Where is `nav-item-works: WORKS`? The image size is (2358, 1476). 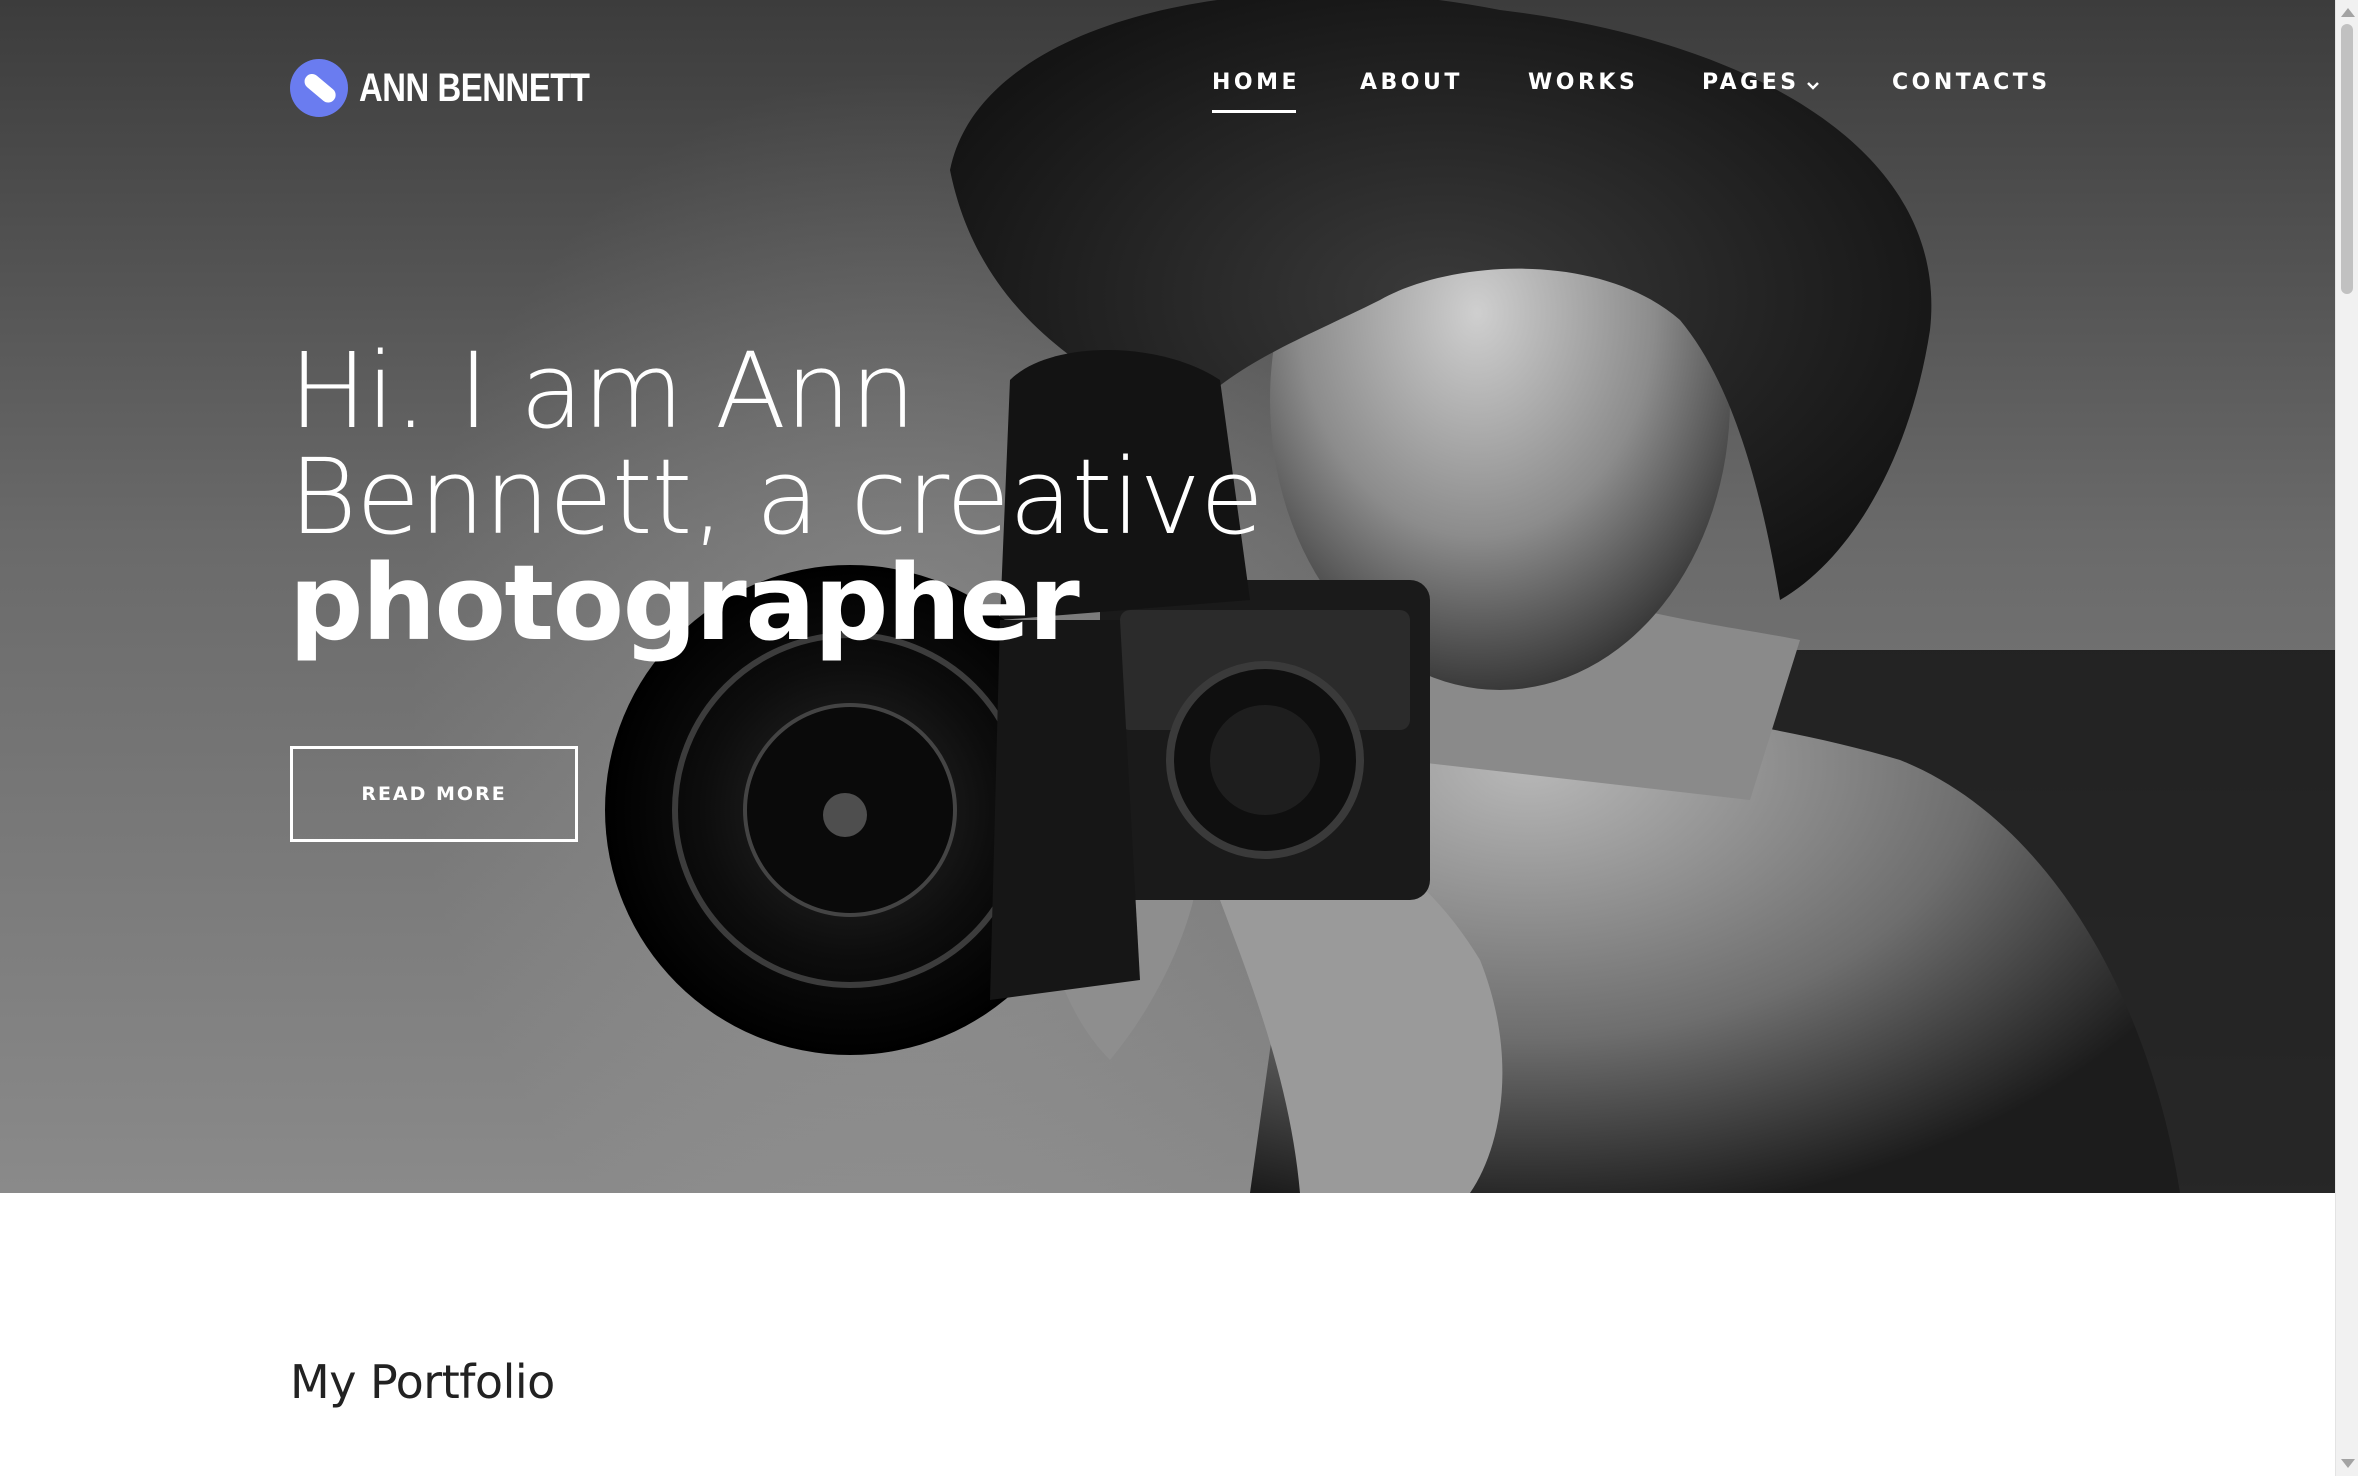 nav-item-works: WORKS is located at coordinates (1583, 82).